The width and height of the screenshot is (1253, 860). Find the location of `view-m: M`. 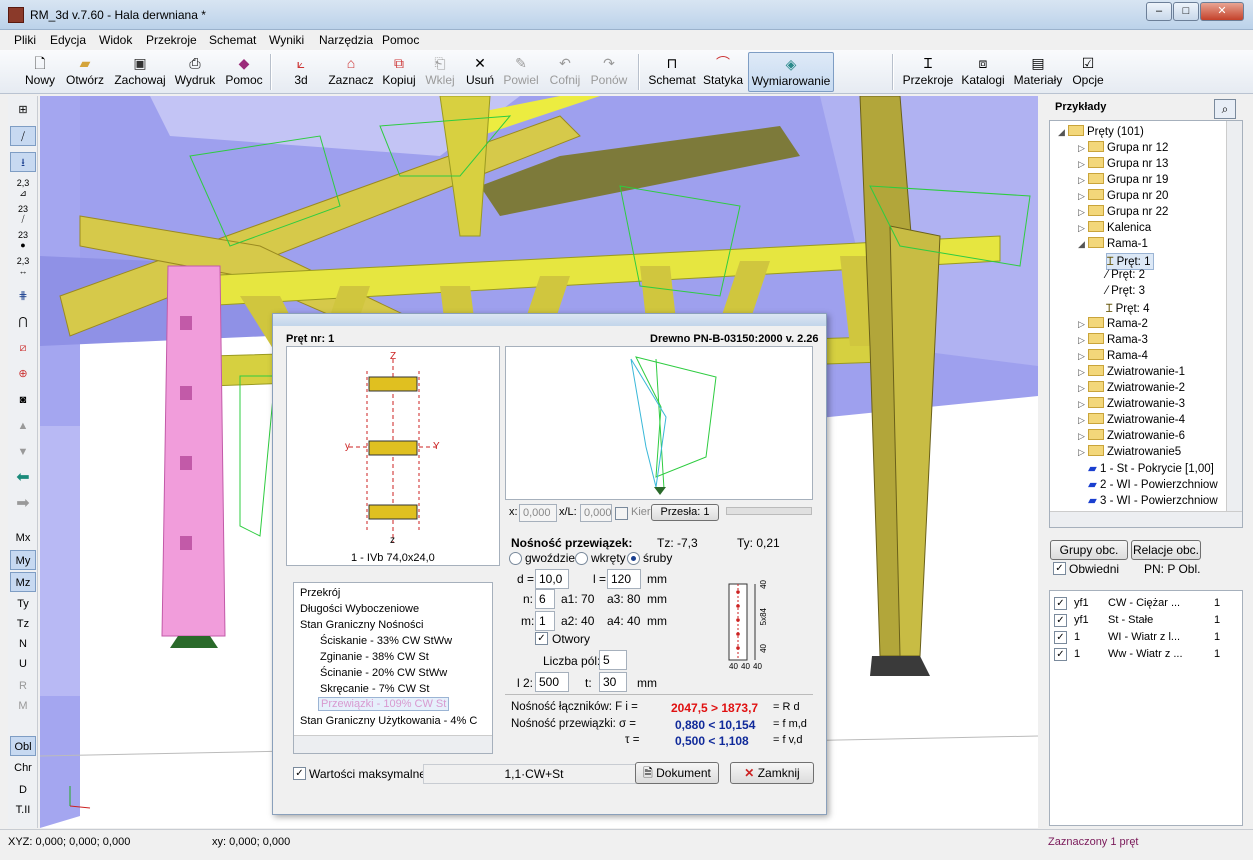

view-m: M is located at coordinates (23, 706).